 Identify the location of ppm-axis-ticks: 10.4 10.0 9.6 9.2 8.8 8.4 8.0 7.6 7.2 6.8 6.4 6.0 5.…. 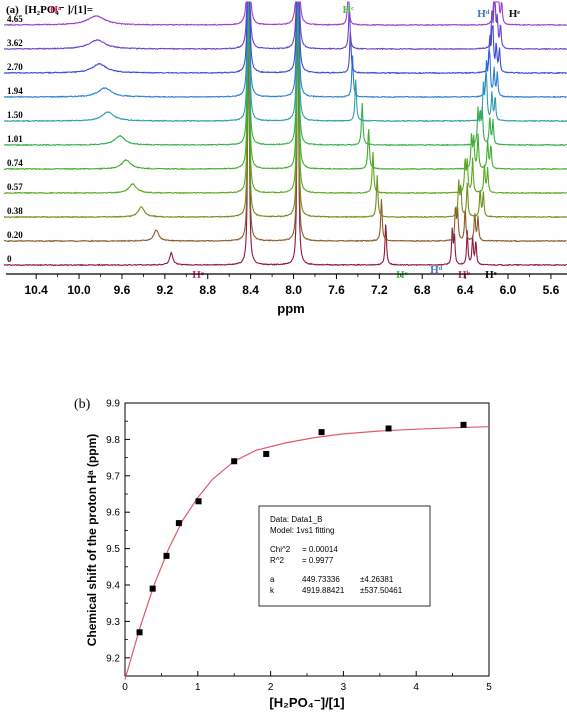
(292, 285).